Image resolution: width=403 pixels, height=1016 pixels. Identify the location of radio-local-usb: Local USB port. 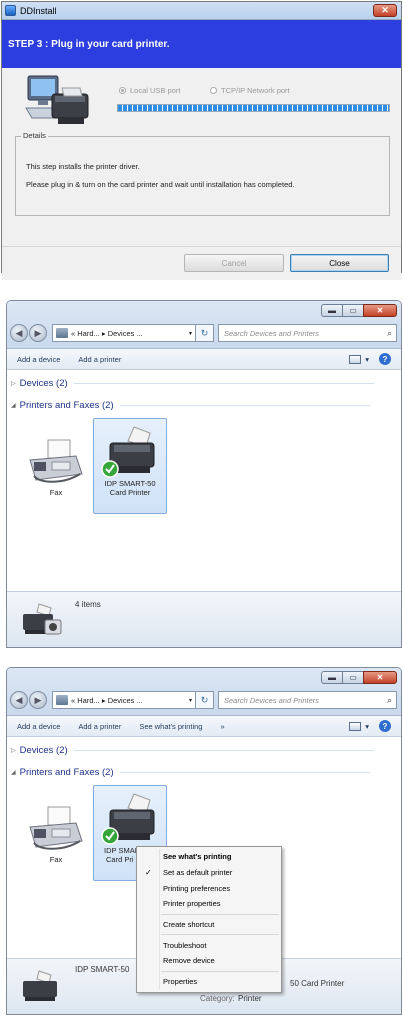
(149, 90).